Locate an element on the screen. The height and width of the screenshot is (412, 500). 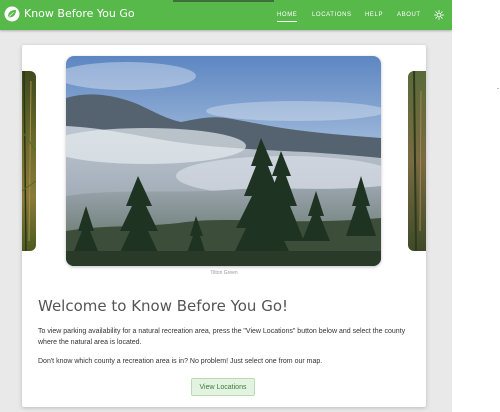
next-slide-image is located at coordinates (417, 161).